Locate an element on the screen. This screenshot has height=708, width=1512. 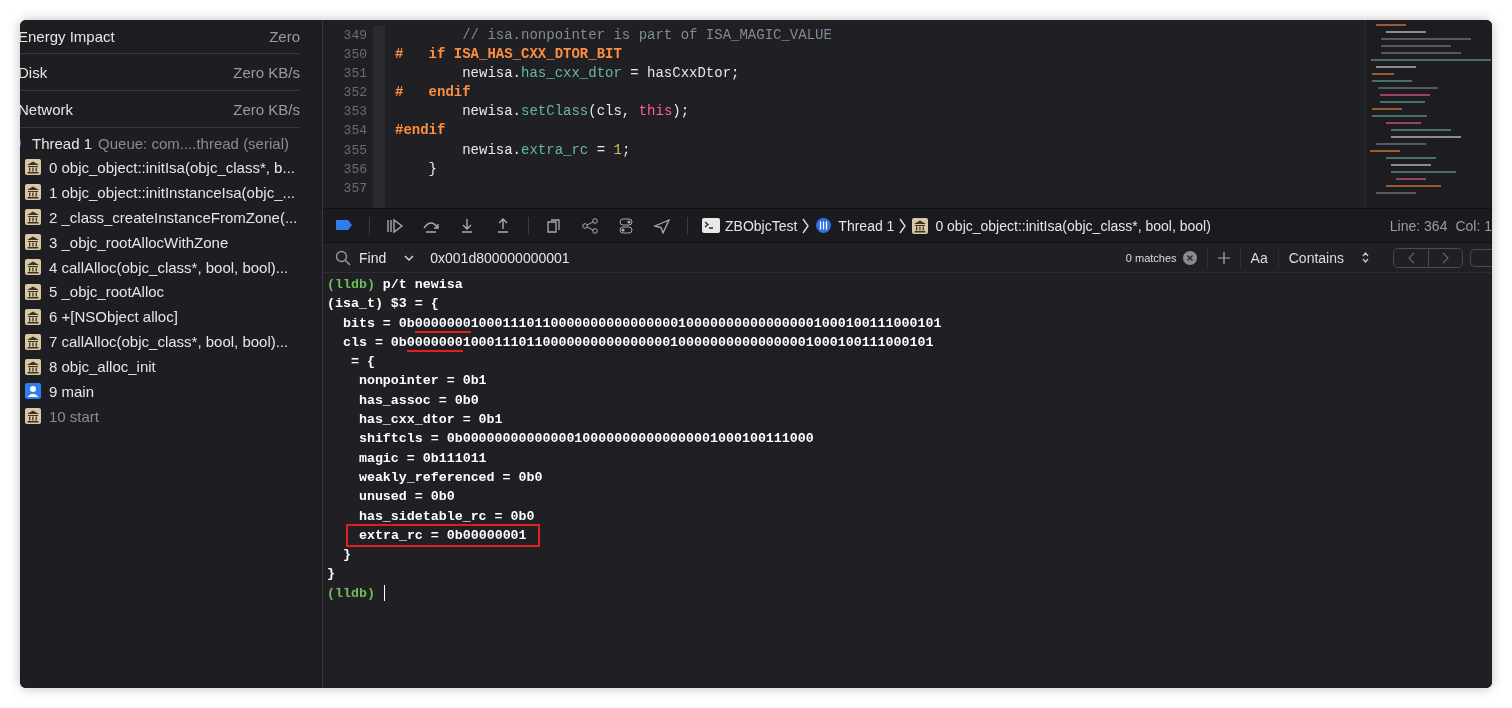
find-mode-dropdown: Find is located at coordinates (387, 257).